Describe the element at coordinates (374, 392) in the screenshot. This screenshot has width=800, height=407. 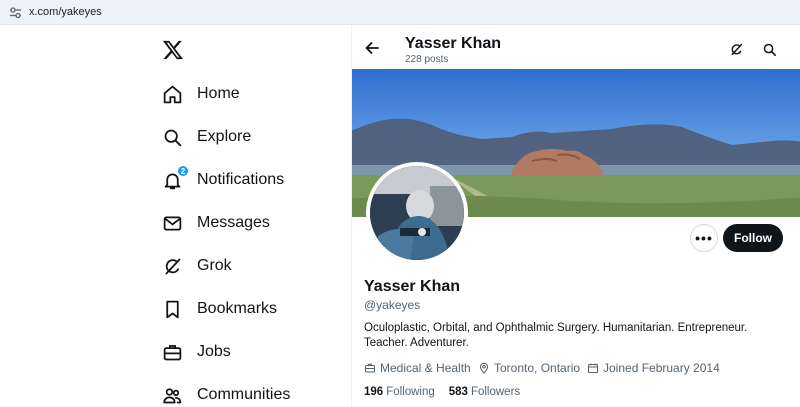
I see `following-count: 196` at that location.